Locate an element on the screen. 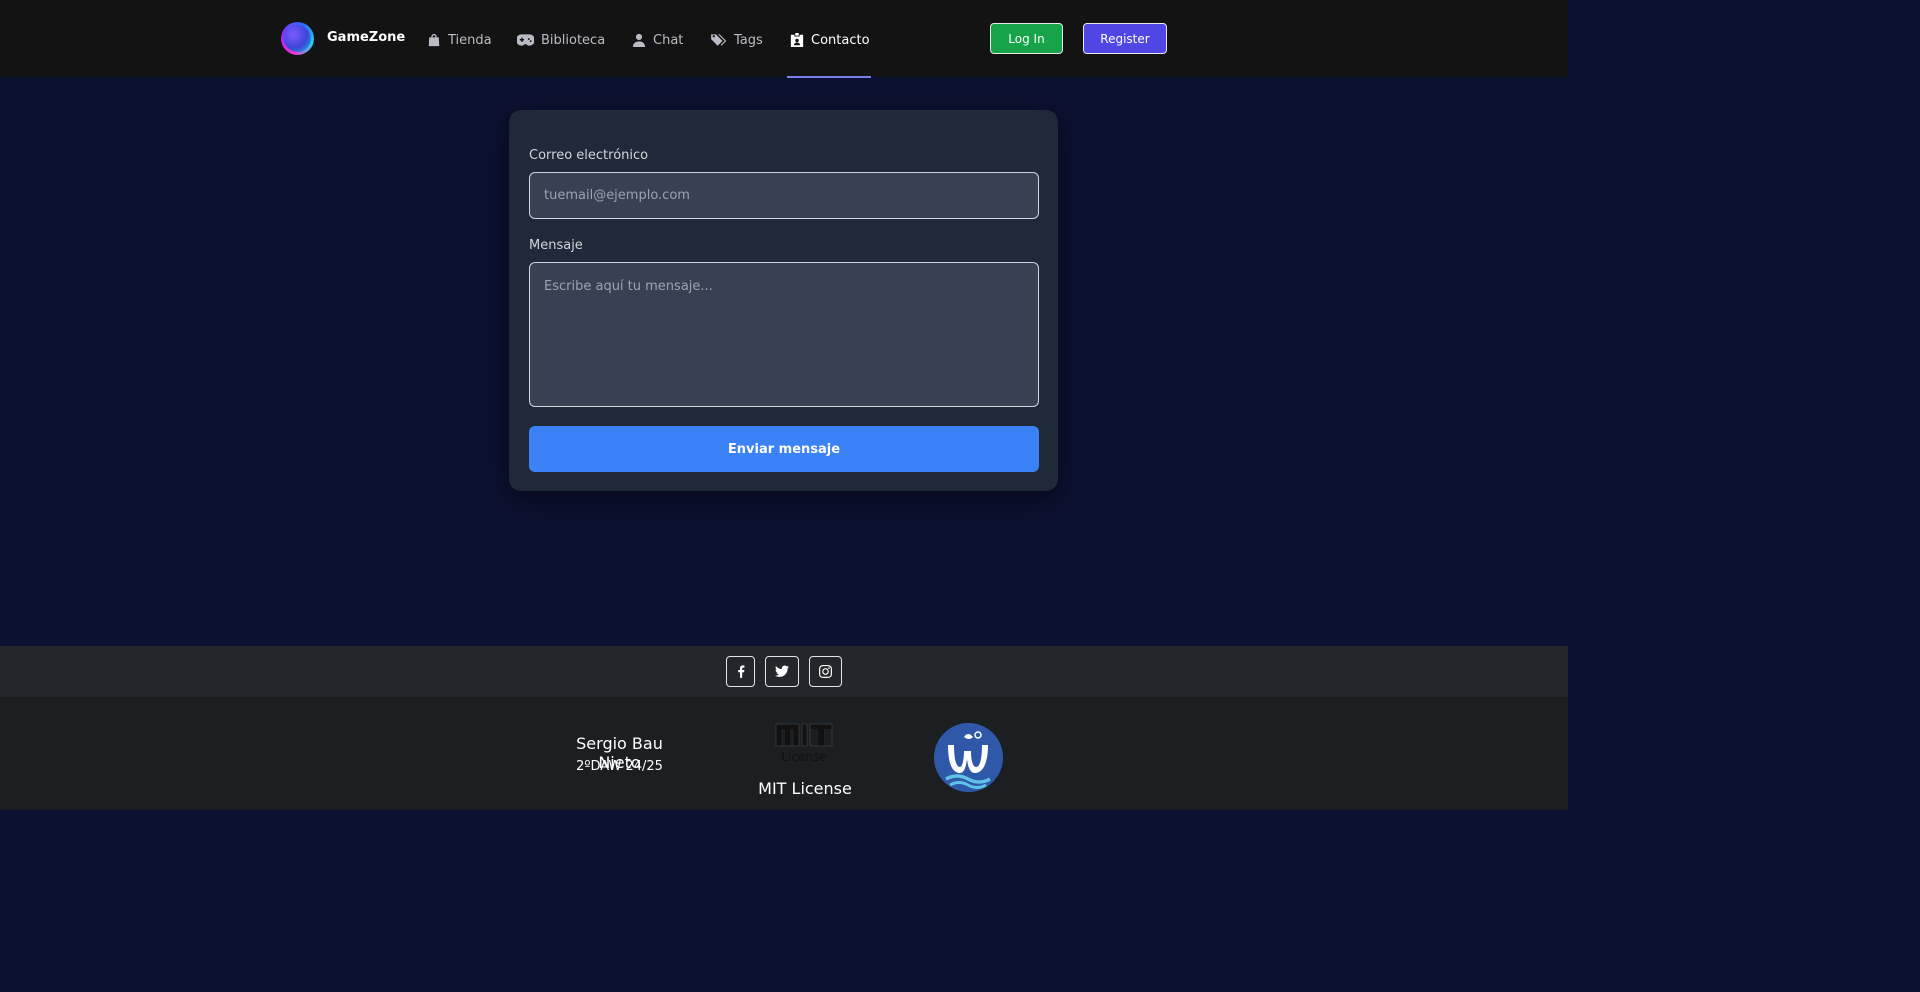 This screenshot has height=992, width=1920. gamepad-icon is located at coordinates (525, 40).